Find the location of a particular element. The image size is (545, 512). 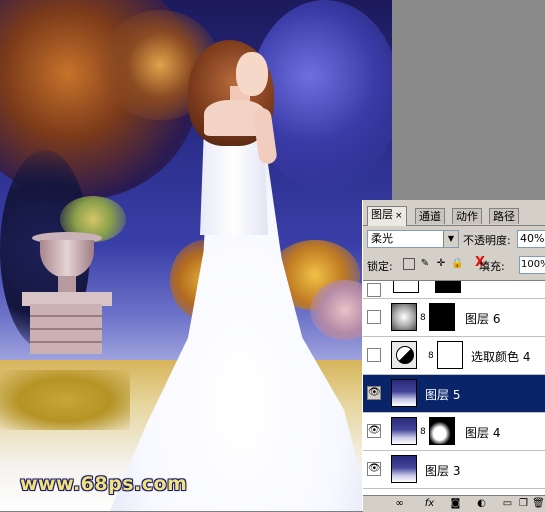

adjustment-icon: ◐ is located at coordinates (481, 503).